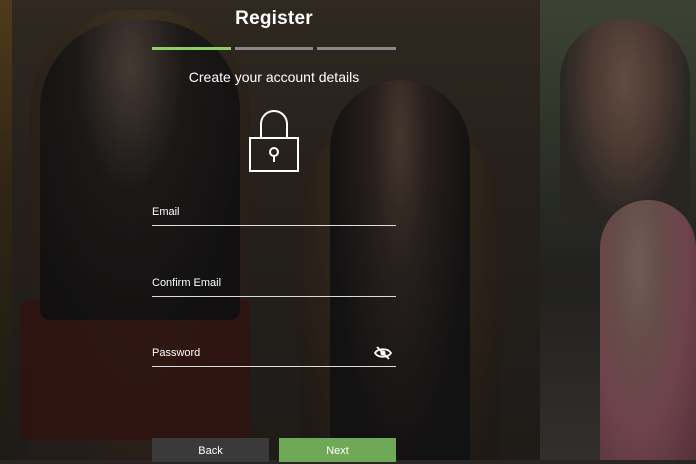 Image resolution: width=696 pixels, height=464 pixels. What do you see at coordinates (274, 366) in the screenshot?
I see `password-underline` at bounding box center [274, 366].